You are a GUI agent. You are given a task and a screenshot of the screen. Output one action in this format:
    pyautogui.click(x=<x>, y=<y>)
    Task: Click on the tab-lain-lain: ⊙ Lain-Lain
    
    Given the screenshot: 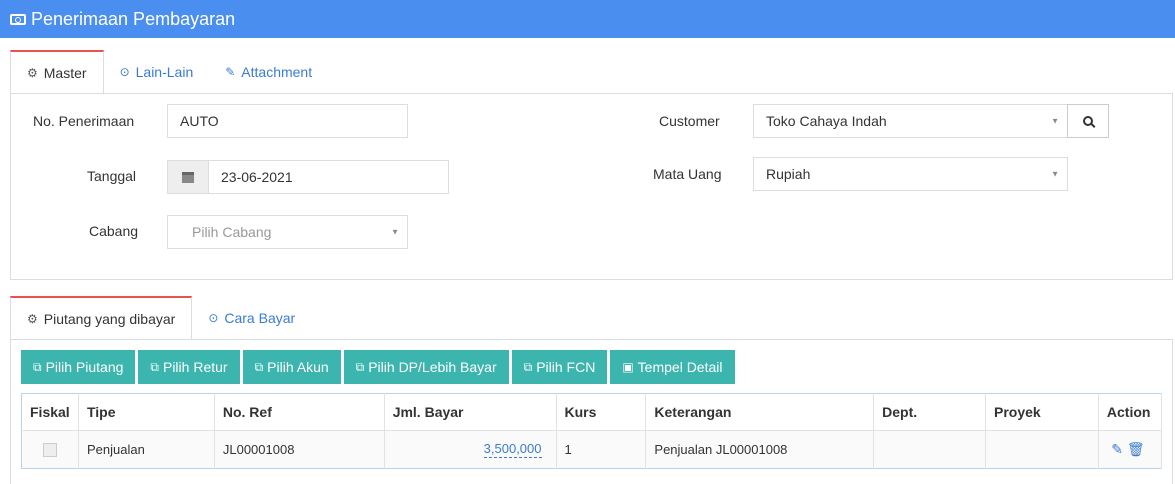 What is the action you would take?
    pyautogui.click(x=157, y=71)
    